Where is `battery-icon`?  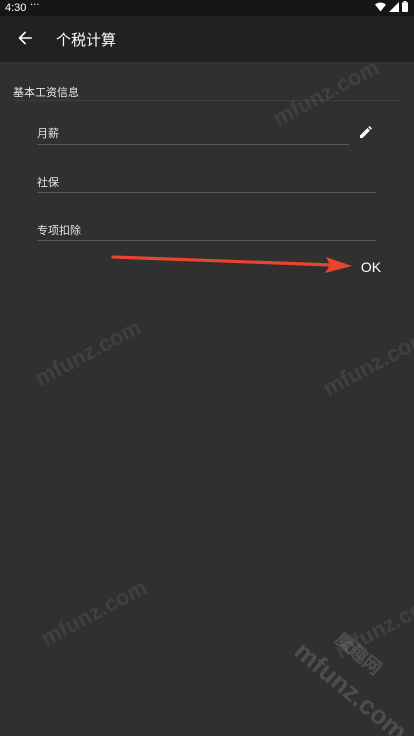 battery-icon is located at coordinates (405, 8).